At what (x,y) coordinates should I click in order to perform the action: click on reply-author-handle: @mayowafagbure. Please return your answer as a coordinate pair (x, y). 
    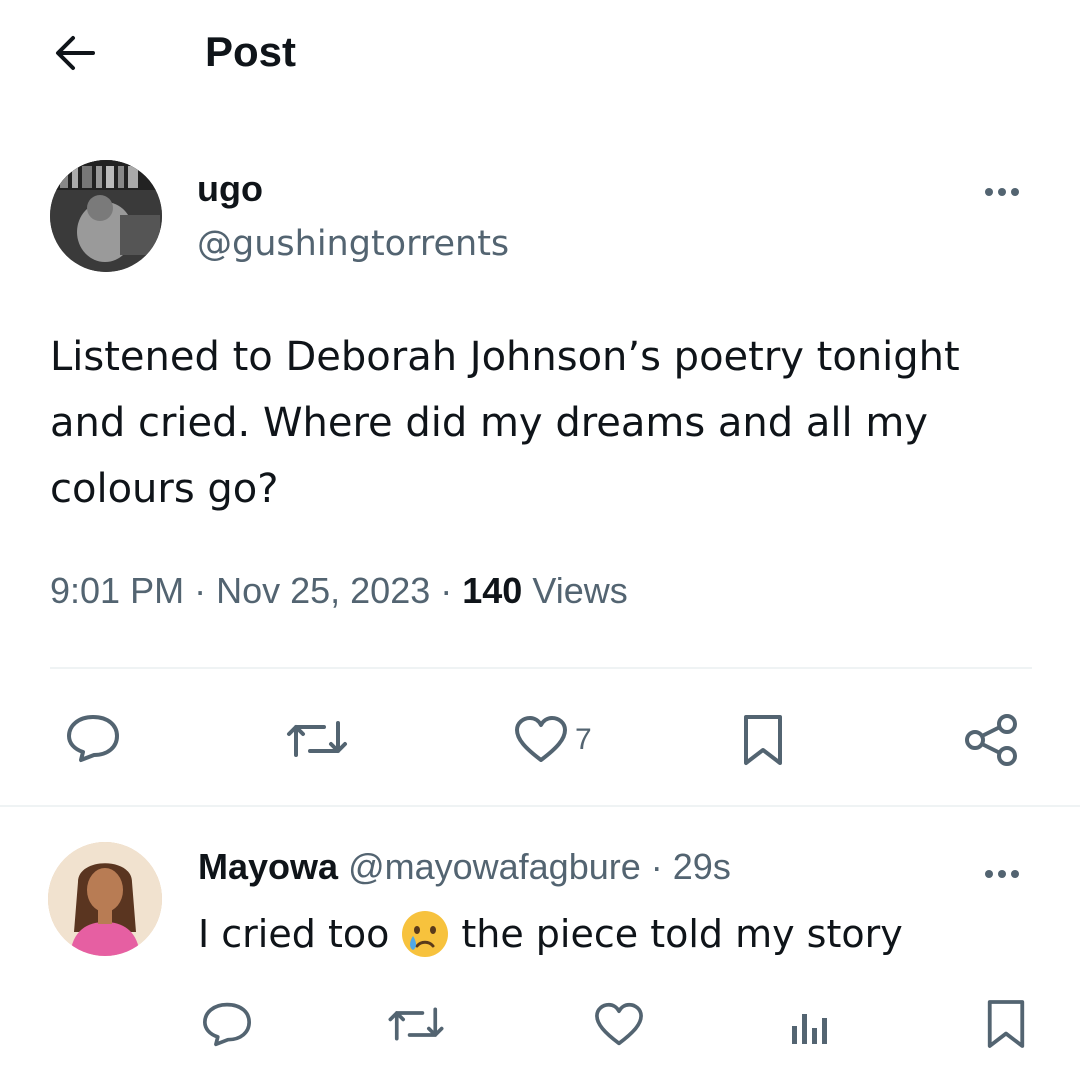
    Looking at the image, I should click on (494, 866).